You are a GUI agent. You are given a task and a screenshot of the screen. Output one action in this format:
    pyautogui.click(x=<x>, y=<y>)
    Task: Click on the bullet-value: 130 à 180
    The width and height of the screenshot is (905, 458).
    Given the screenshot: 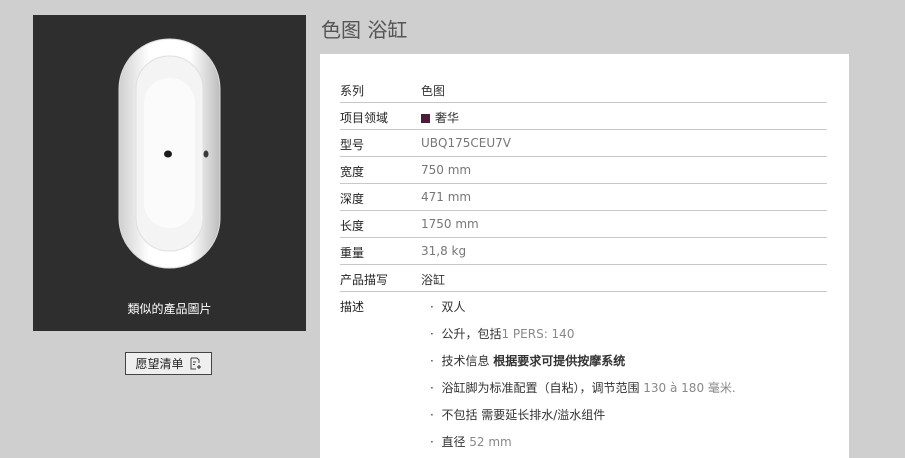 What is the action you would take?
    pyautogui.click(x=674, y=388)
    